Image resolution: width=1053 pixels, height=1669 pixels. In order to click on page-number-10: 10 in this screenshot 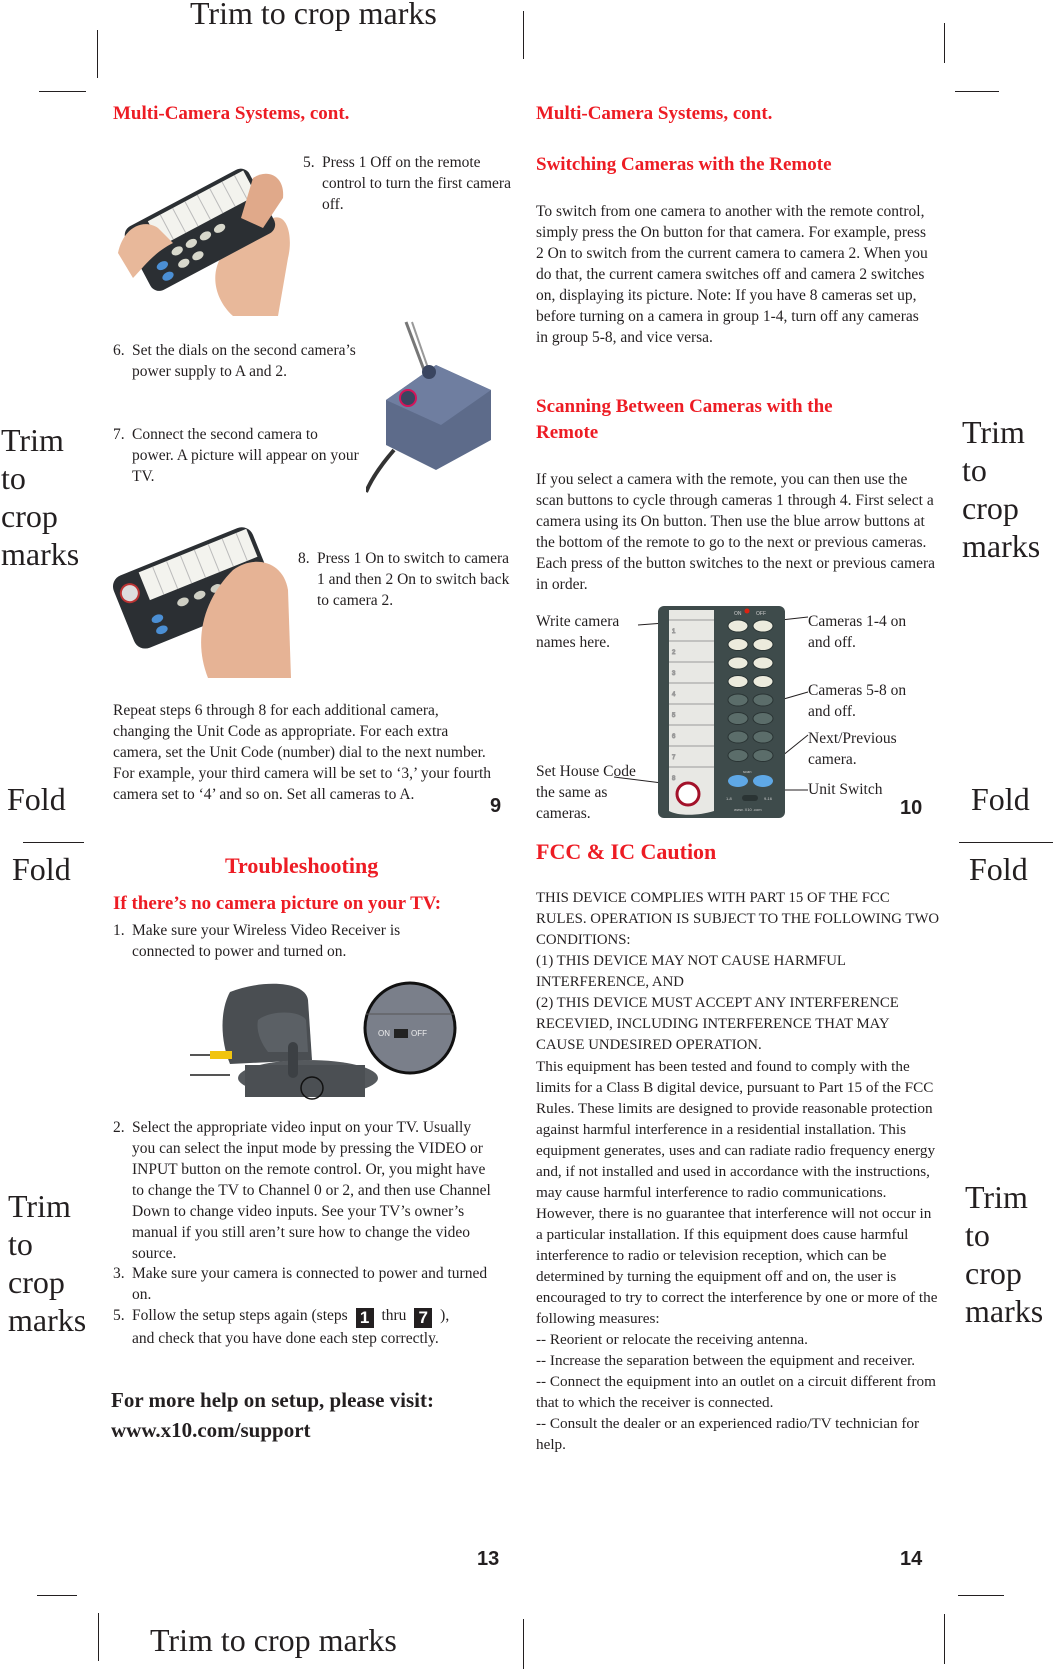, I will do `click(911, 808)`.